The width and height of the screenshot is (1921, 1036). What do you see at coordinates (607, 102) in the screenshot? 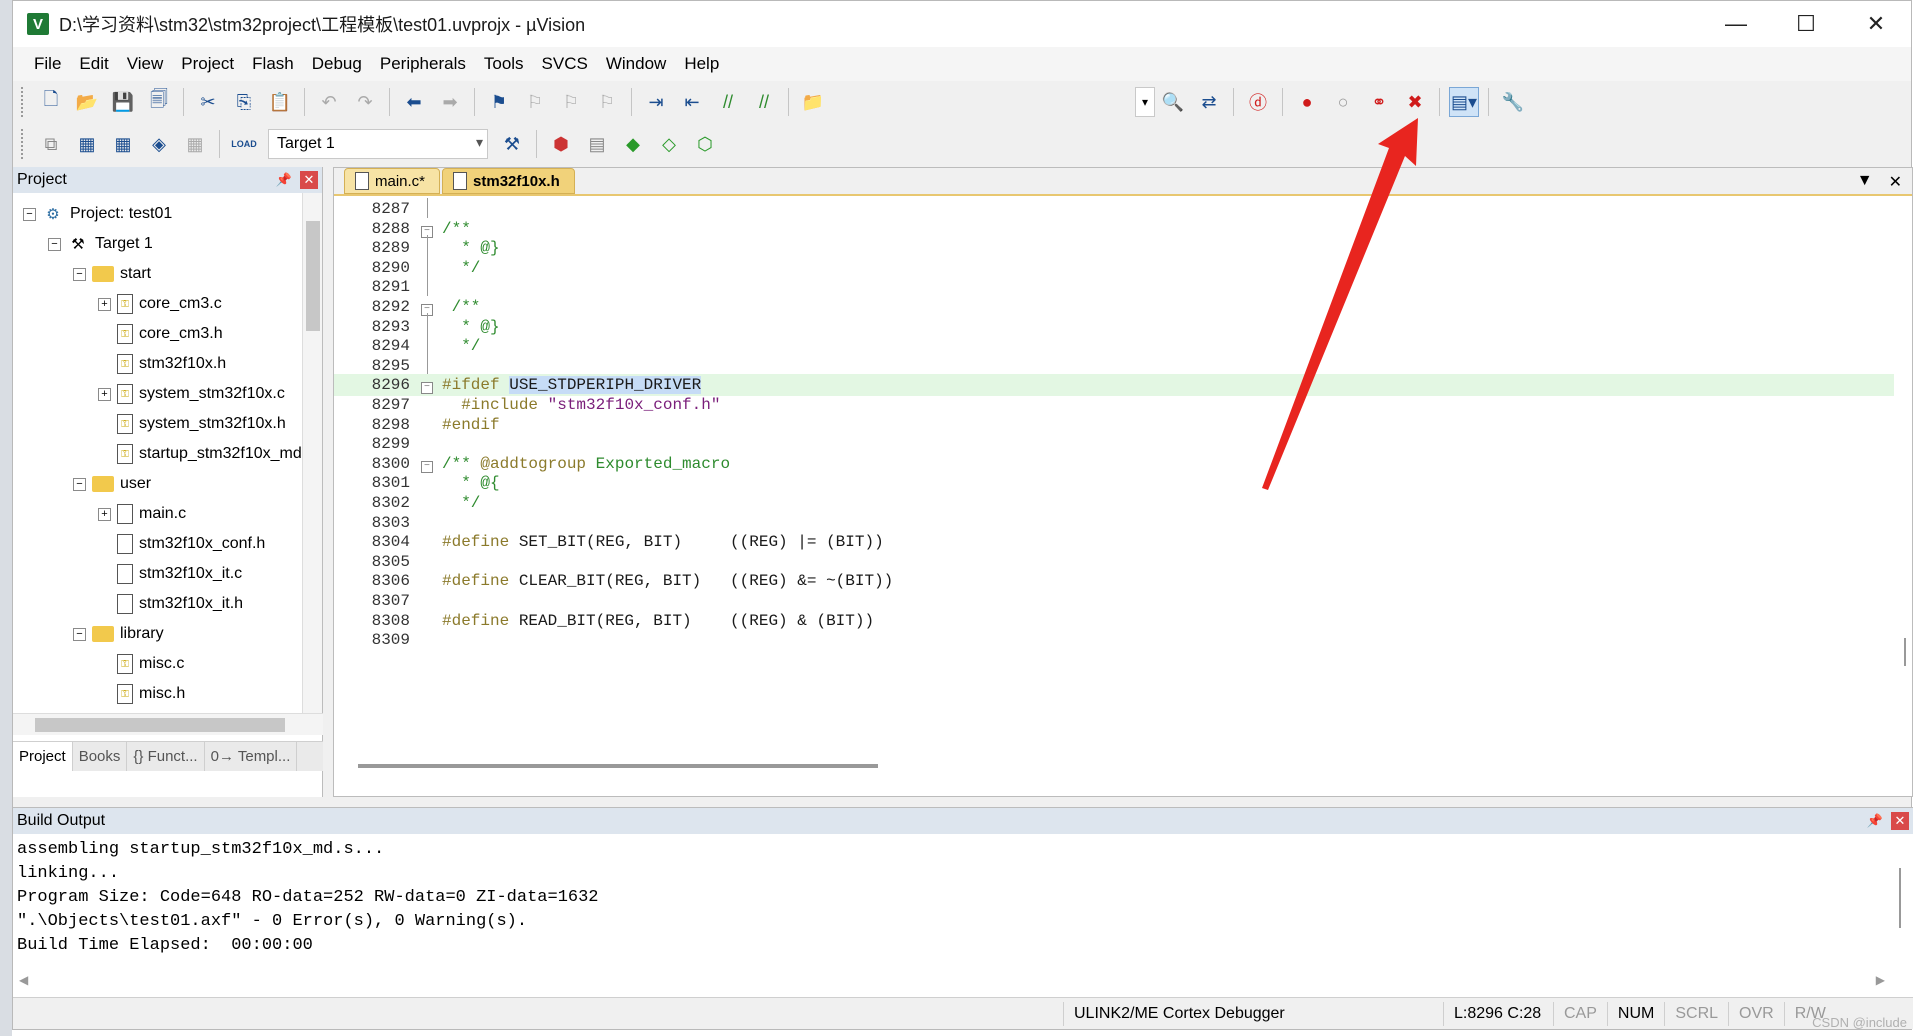
I see `clear-bookmarks-icon: ⚐` at bounding box center [607, 102].